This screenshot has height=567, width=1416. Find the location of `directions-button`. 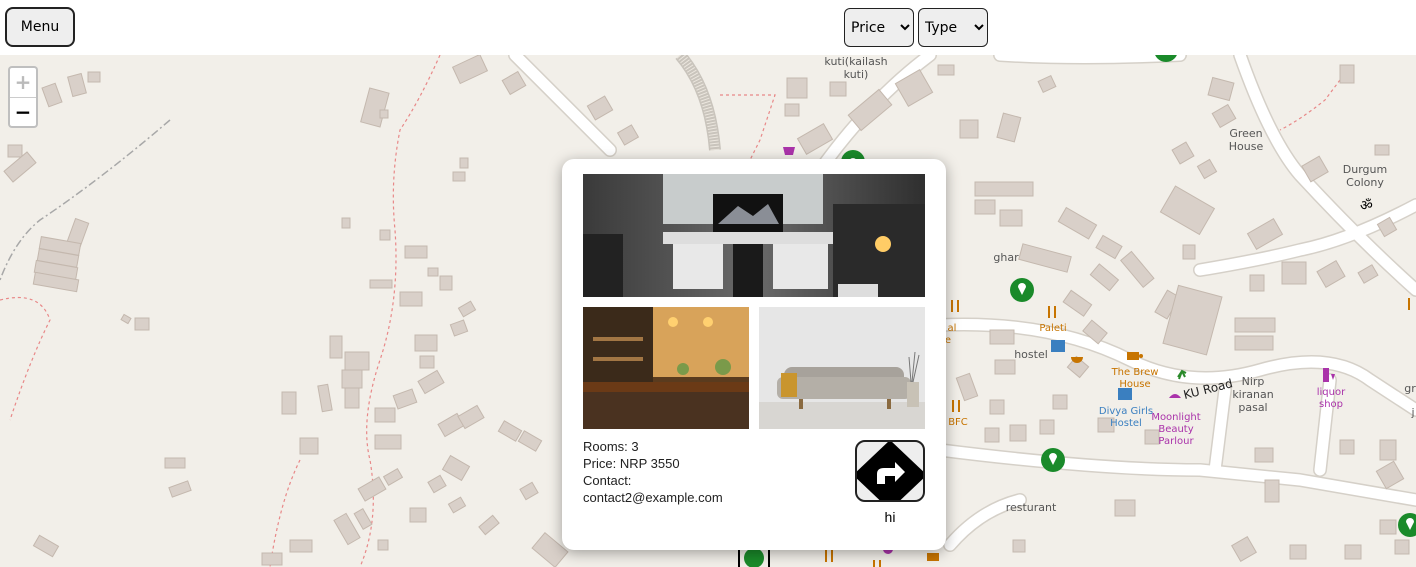

directions-button is located at coordinates (890, 475).